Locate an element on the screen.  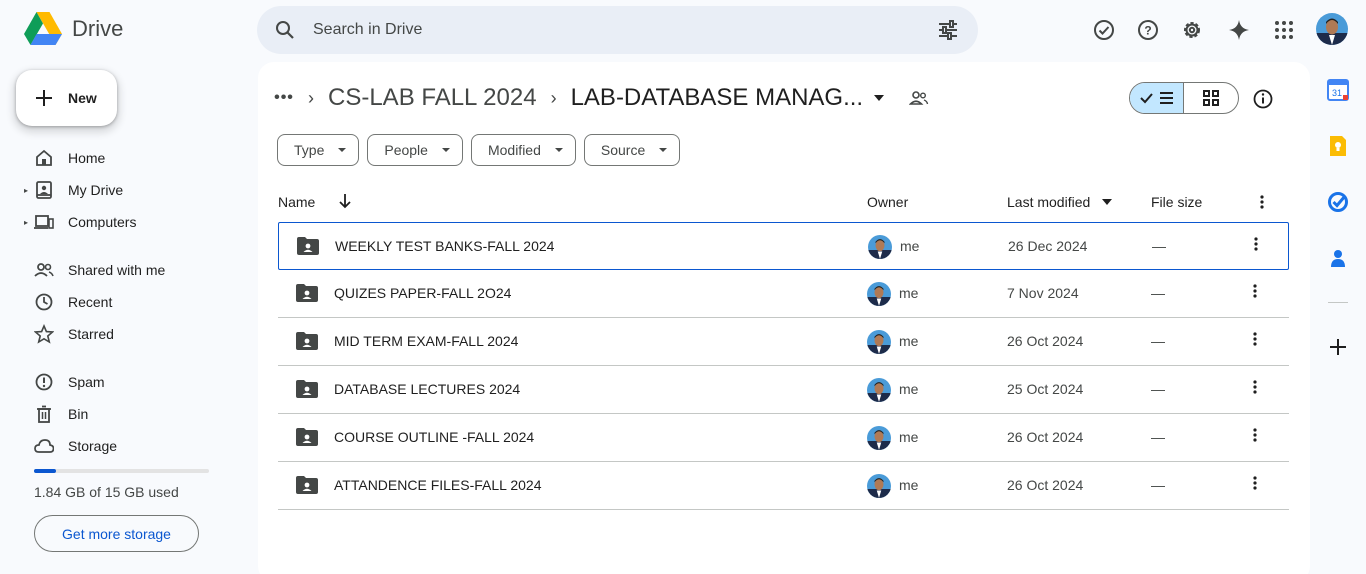
my-drive-icon is located at coordinates (44, 190).